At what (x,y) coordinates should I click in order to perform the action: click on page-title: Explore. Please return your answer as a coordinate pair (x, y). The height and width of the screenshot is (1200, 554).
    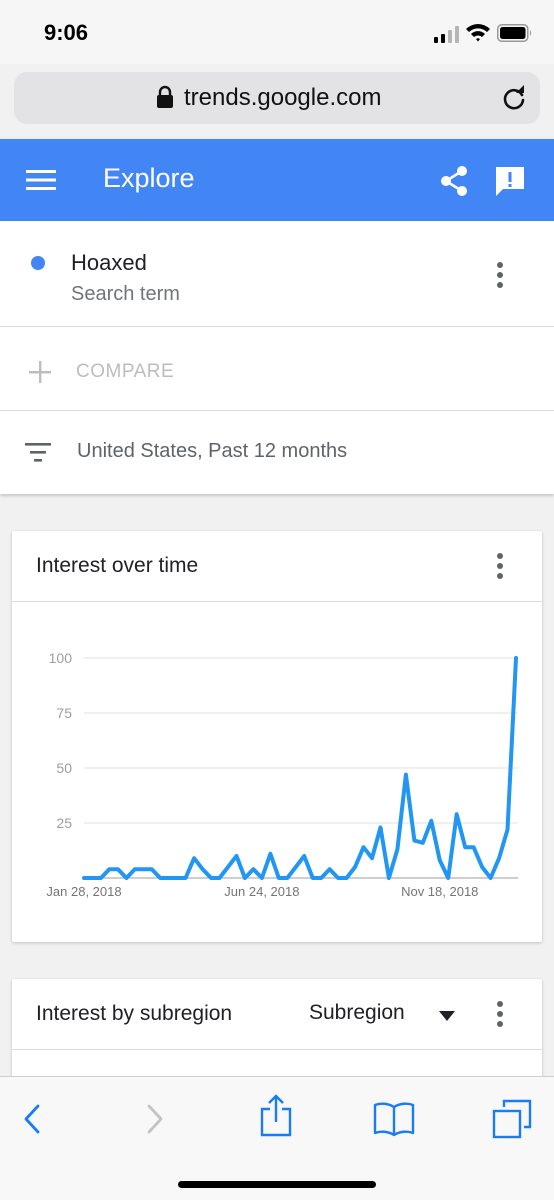
    Looking at the image, I should click on (149, 178).